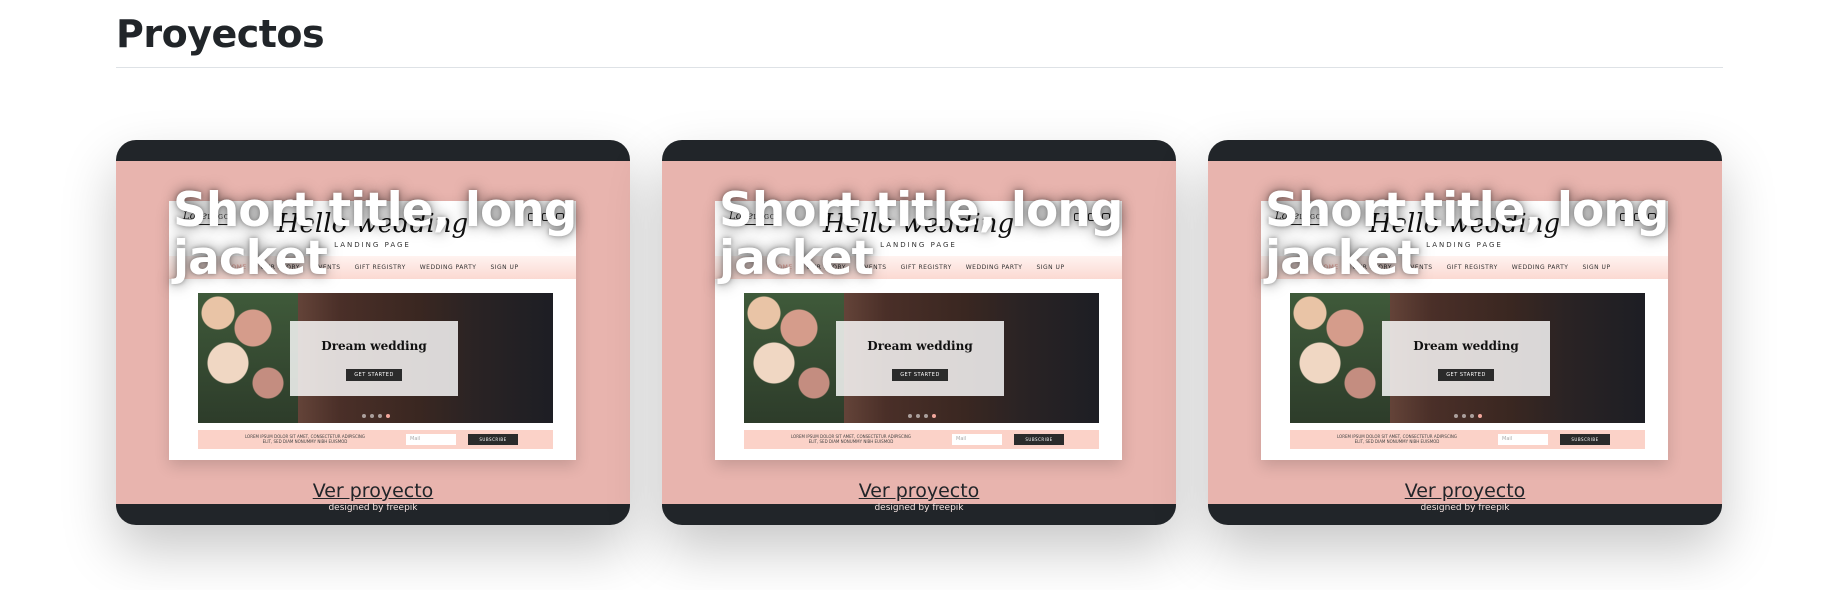 Image resolution: width=1839 pixels, height=590 pixels. What do you see at coordinates (919, 67) in the screenshot?
I see `section-divider` at bounding box center [919, 67].